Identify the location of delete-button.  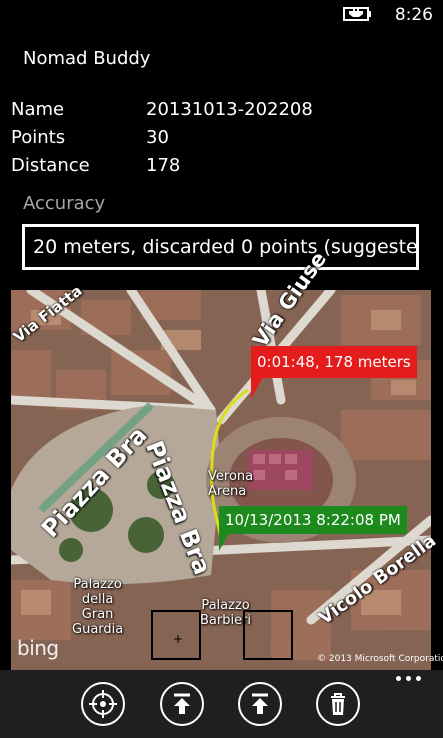
(338, 704).